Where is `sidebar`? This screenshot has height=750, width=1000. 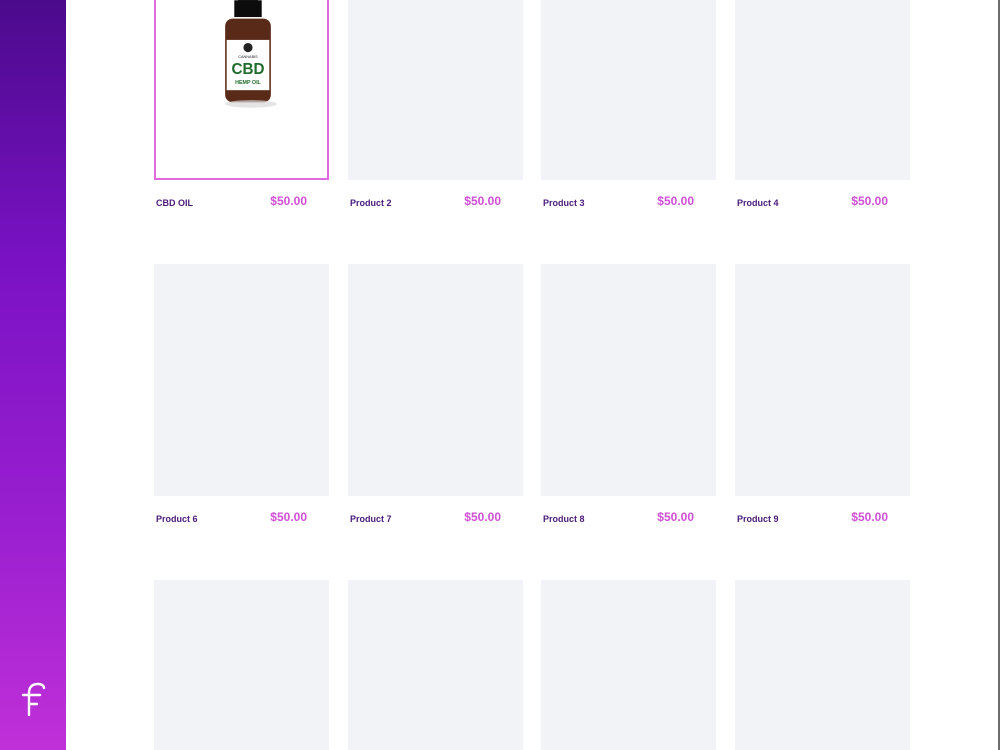 sidebar is located at coordinates (33, 375).